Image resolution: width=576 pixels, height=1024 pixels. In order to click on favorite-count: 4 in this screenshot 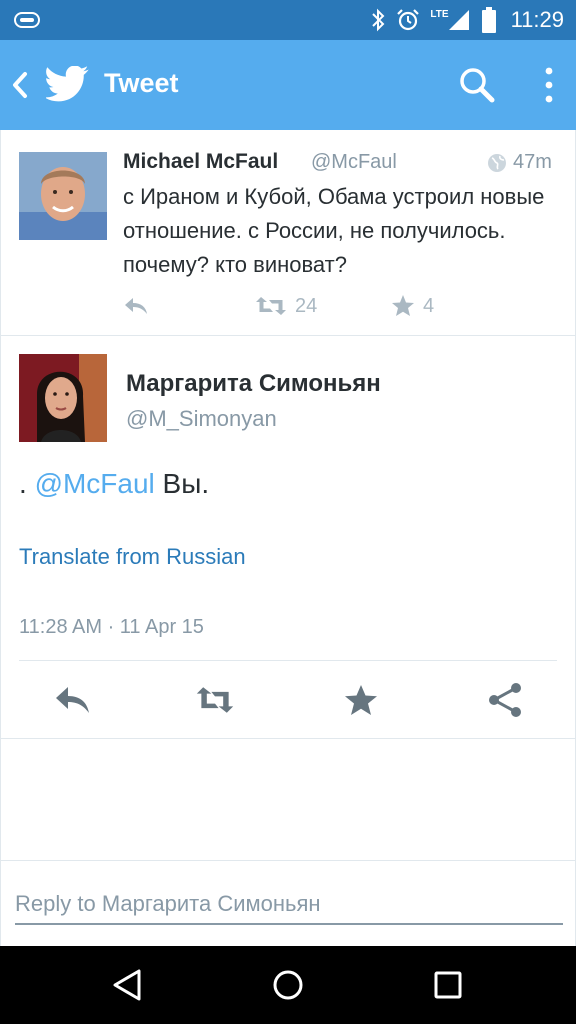, I will do `click(429, 305)`.